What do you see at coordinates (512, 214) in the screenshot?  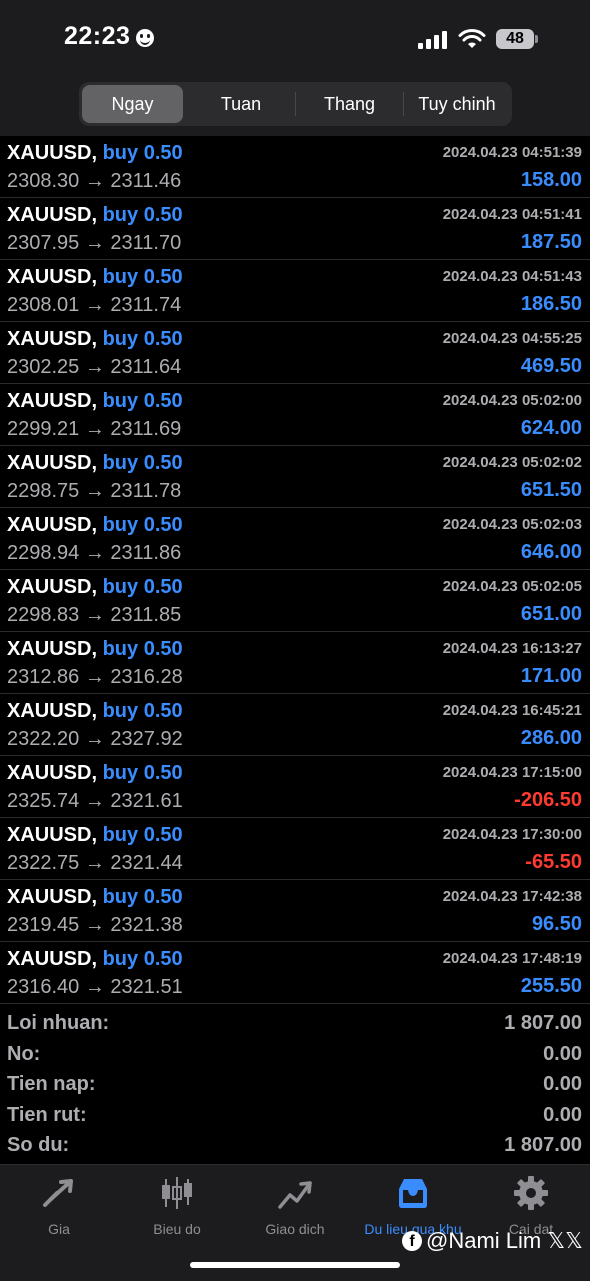 I see `deal-date: 2024.04.23 04:51:41` at bounding box center [512, 214].